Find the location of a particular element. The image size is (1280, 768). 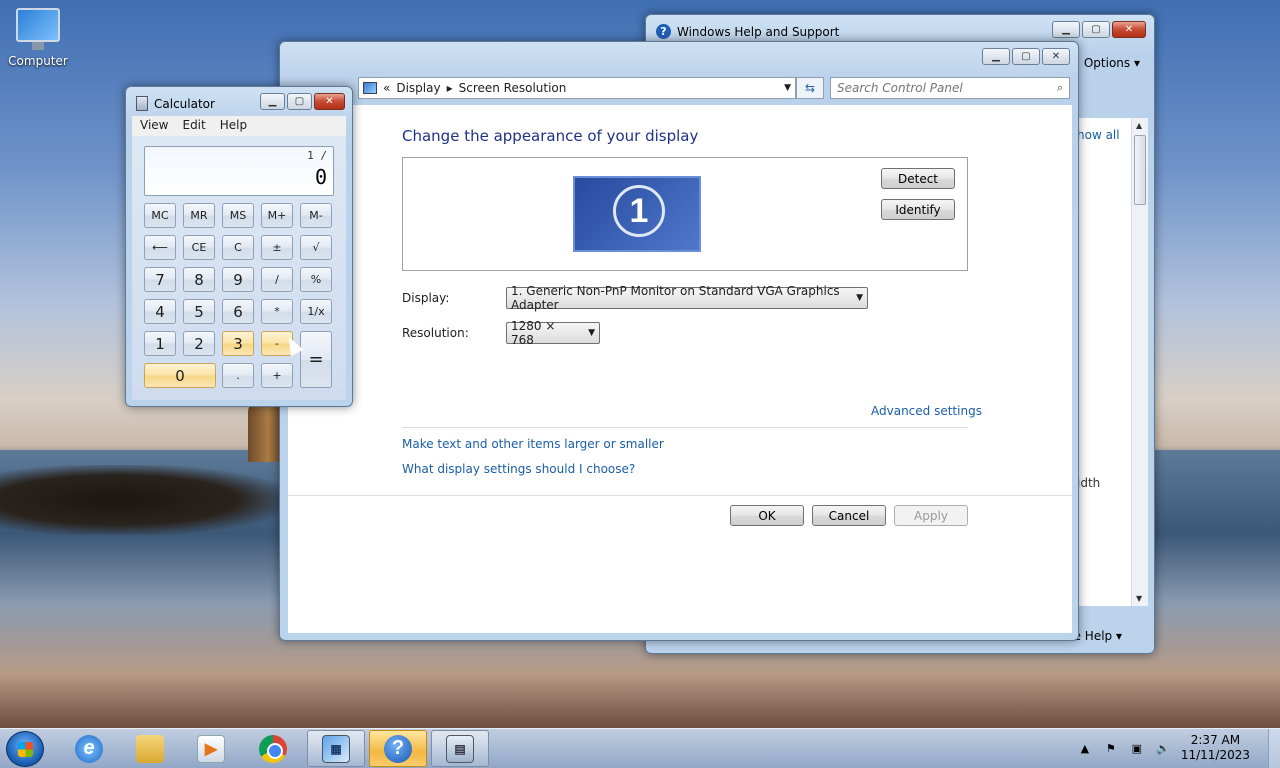

breadcrumb-root: « is located at coordinates (386, 88).